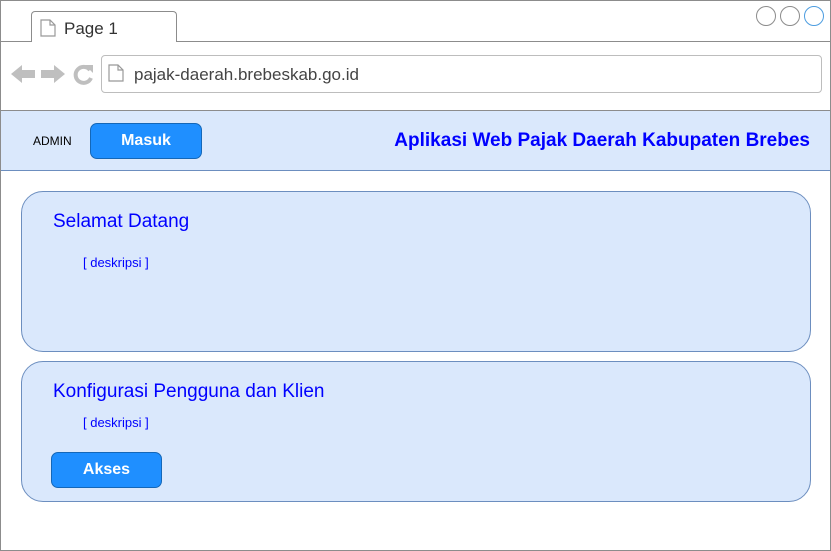 This screenshot has width=831, height=551. I want to click on tab-label: Page 1, so click(91, 28).